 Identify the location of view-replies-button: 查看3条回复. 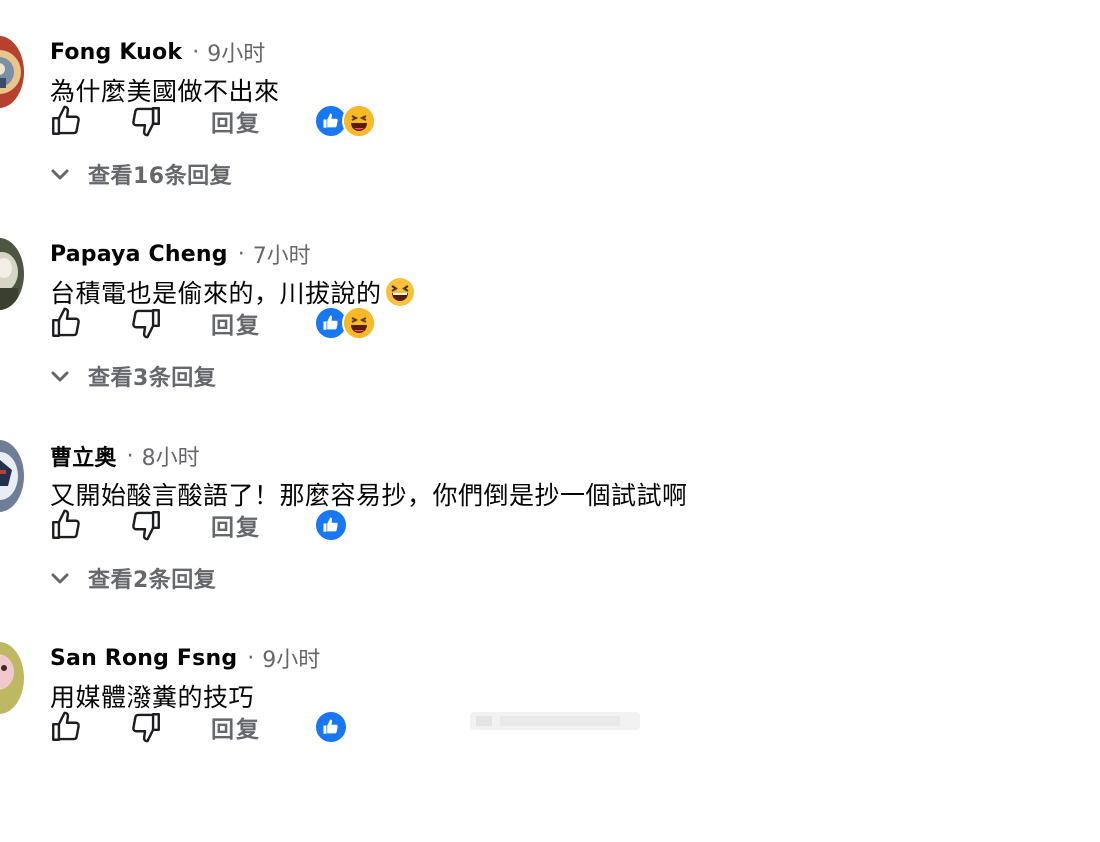
(132, 376).